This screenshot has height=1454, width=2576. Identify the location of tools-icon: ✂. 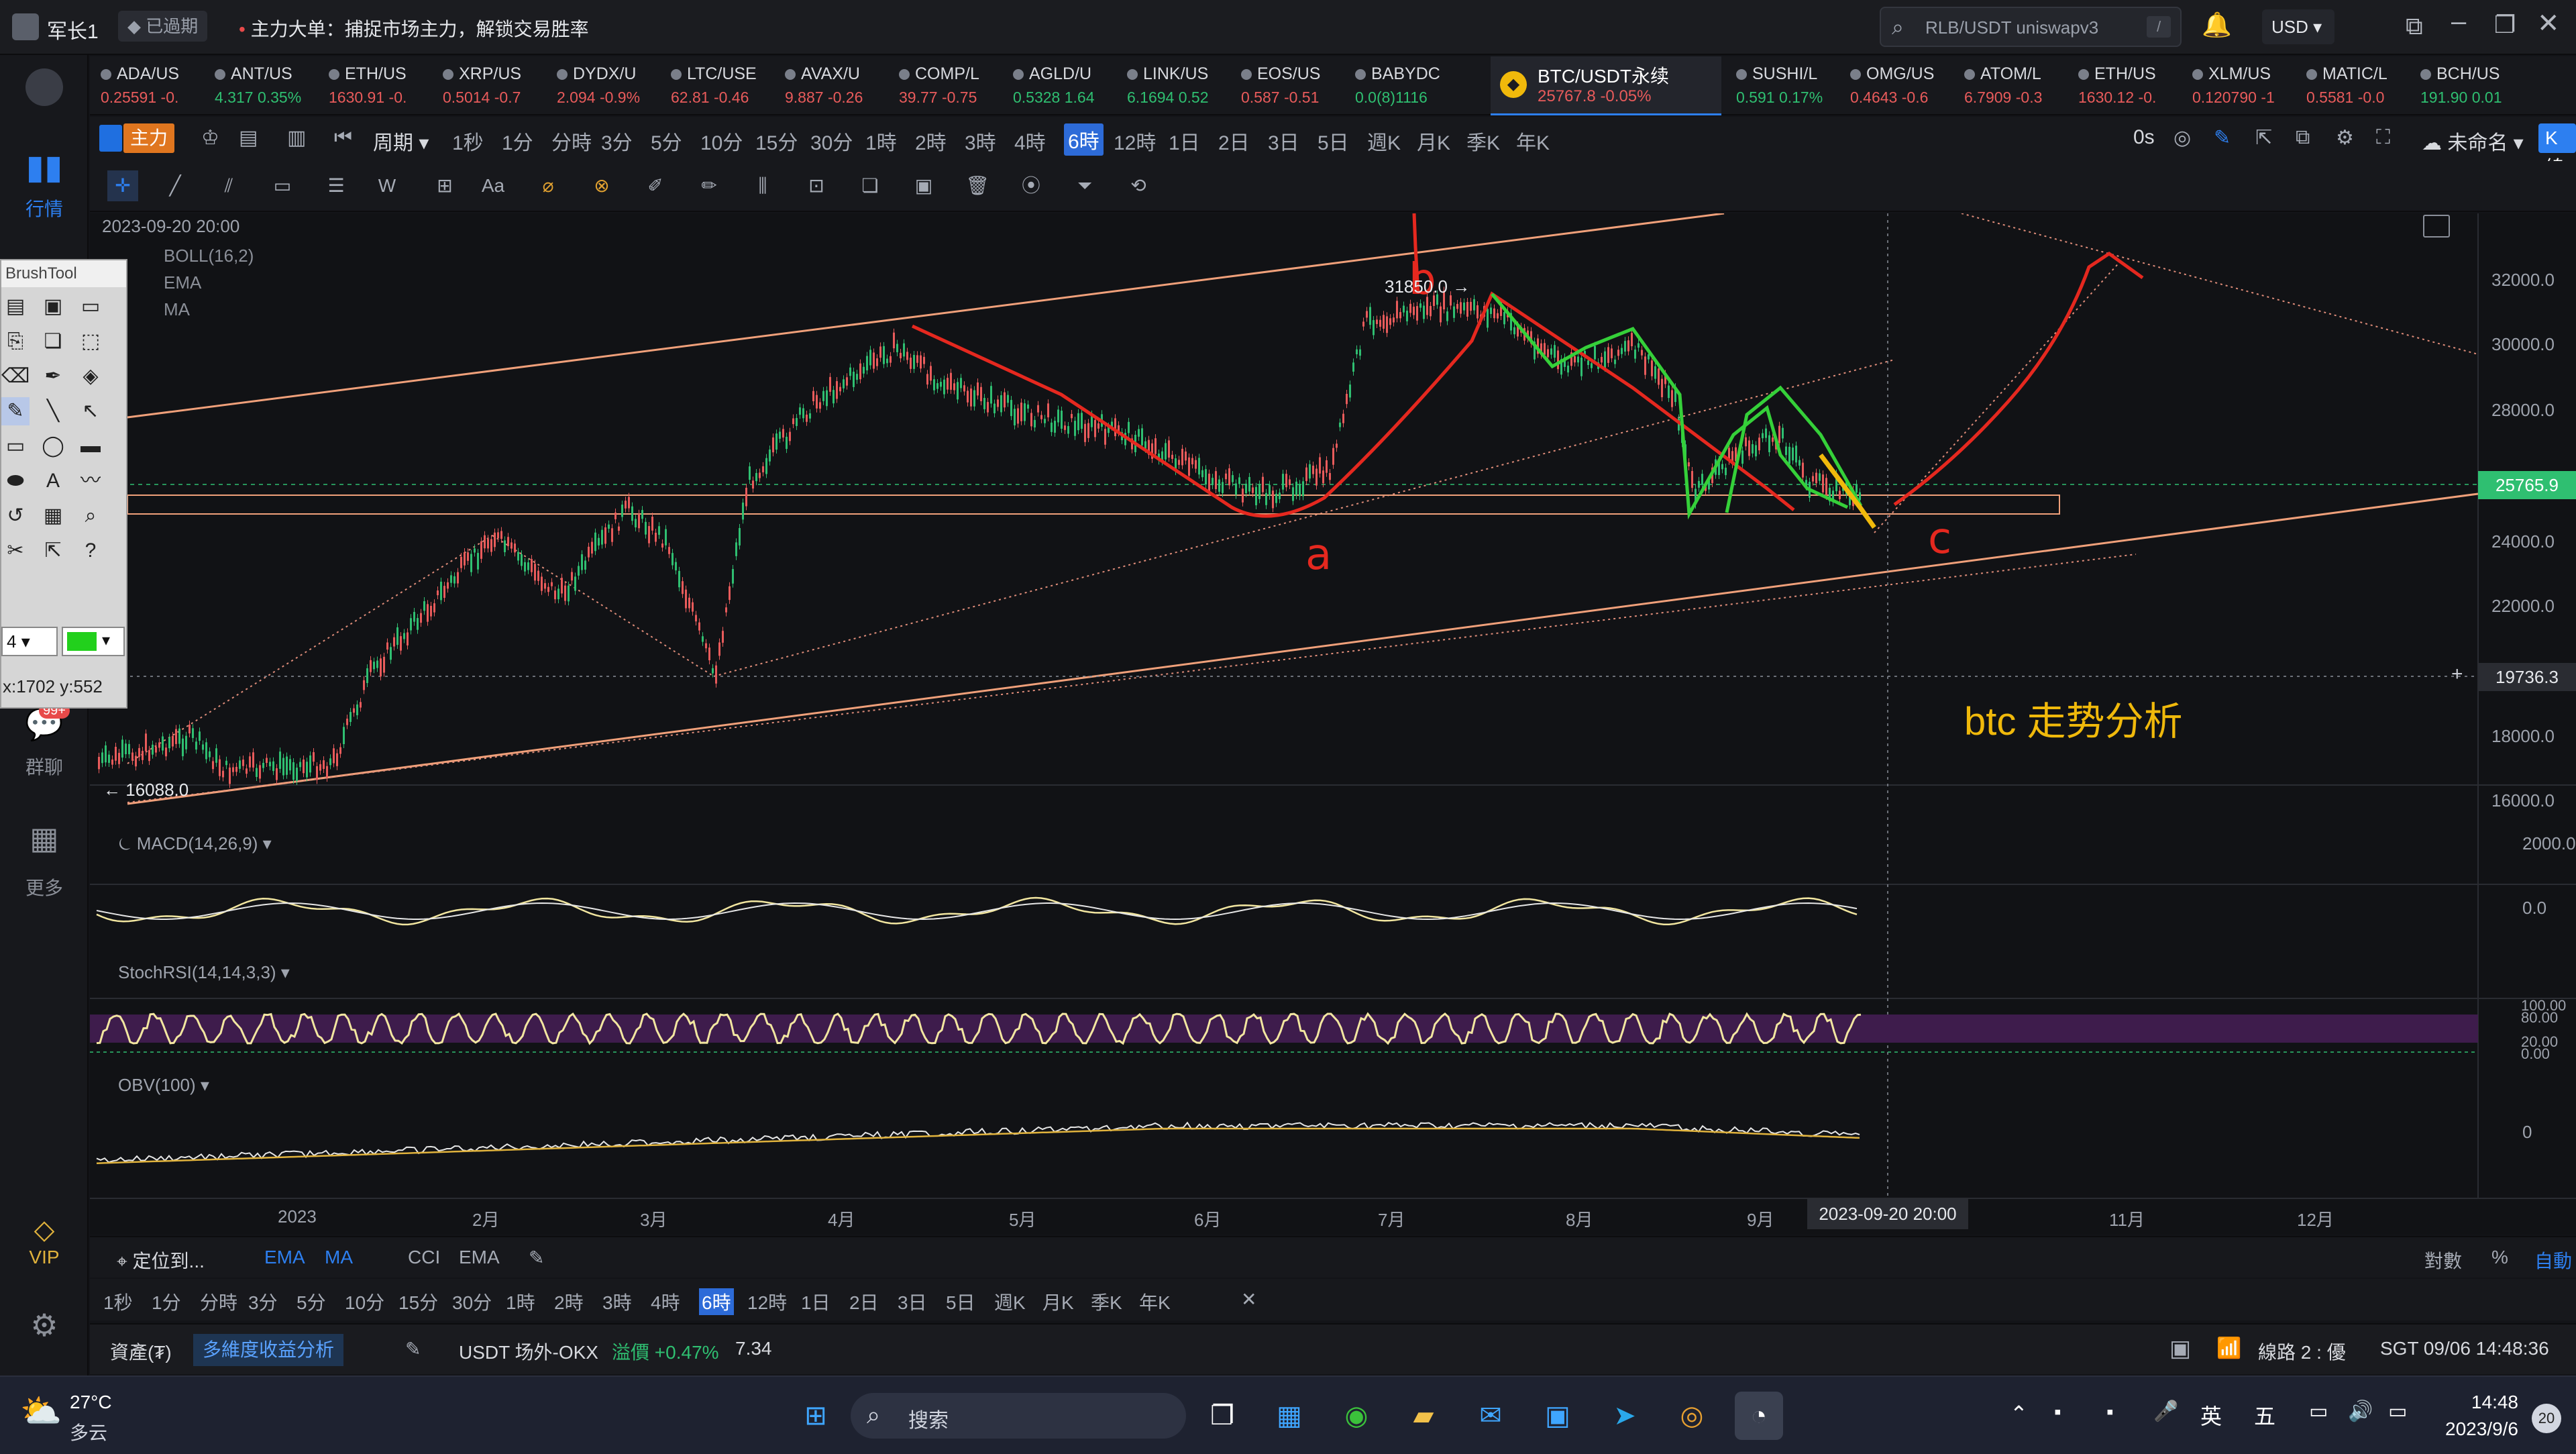
(15, 551).